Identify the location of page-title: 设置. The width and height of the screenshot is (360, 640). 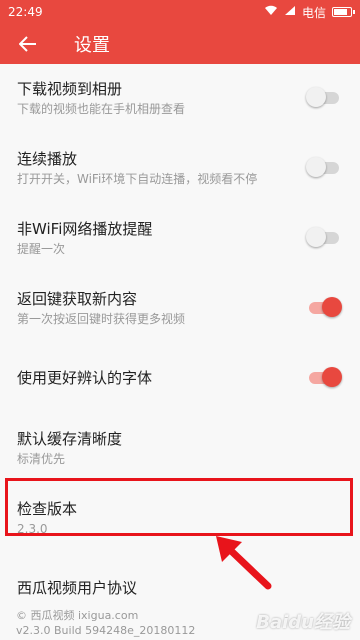
(92, 45).